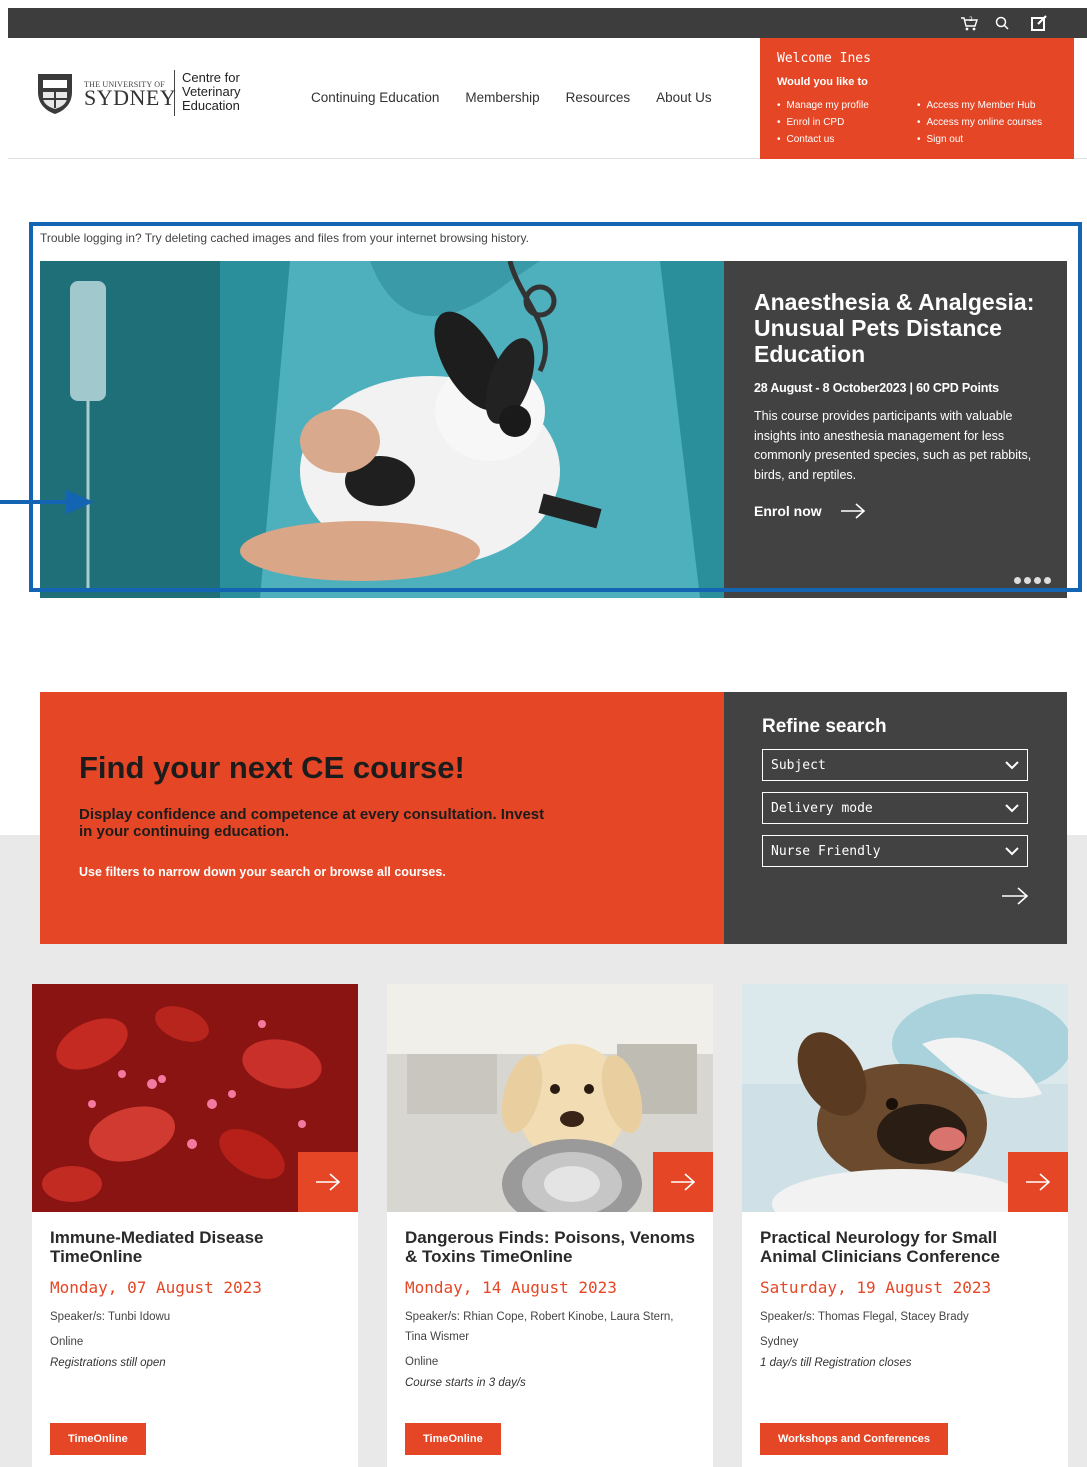  I want to click on logo-divider, so click(174, 93).